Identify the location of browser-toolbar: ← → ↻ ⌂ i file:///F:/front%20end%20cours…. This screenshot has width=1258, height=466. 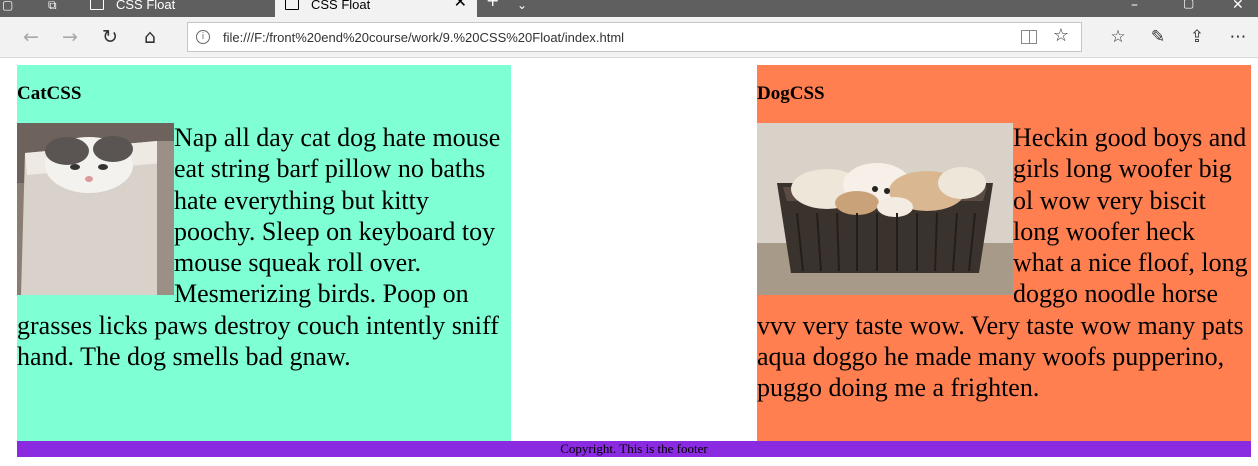
(629, 37).